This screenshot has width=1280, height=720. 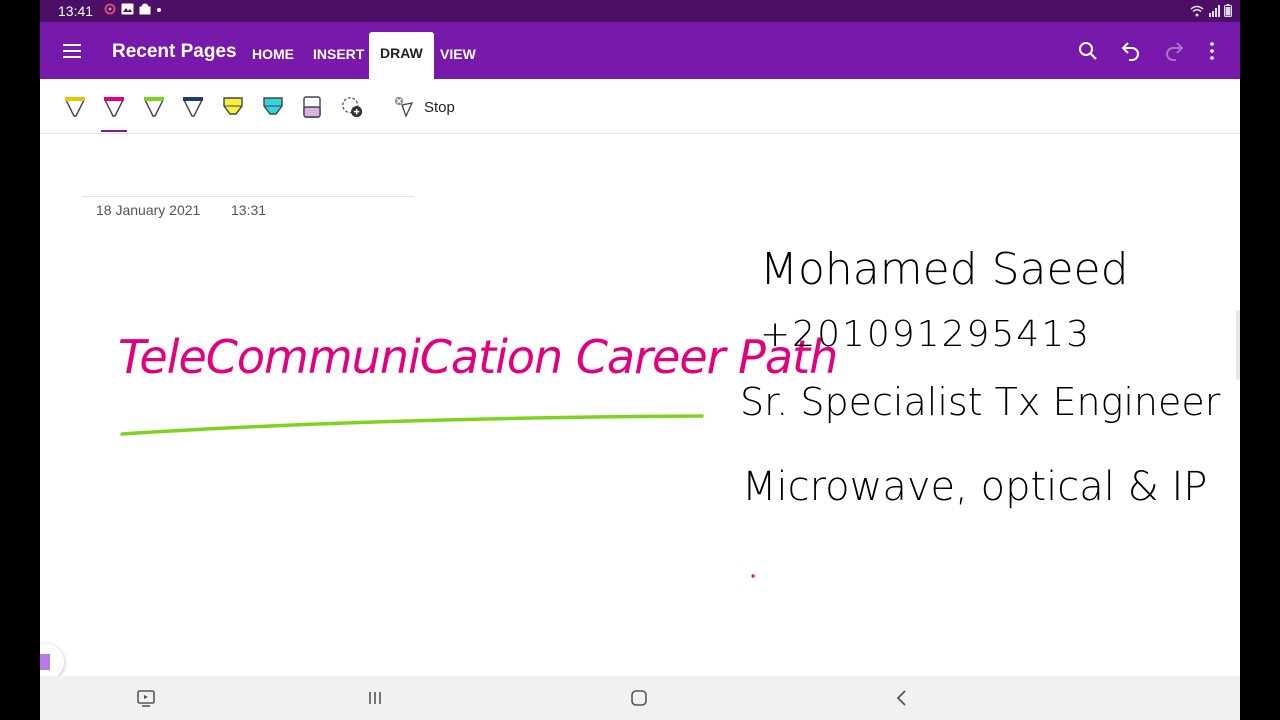 What do you see at coordinates (640, 106) in the screenshot?
I see `draw-toolbar: Stop` at bounding box center [640, 106].